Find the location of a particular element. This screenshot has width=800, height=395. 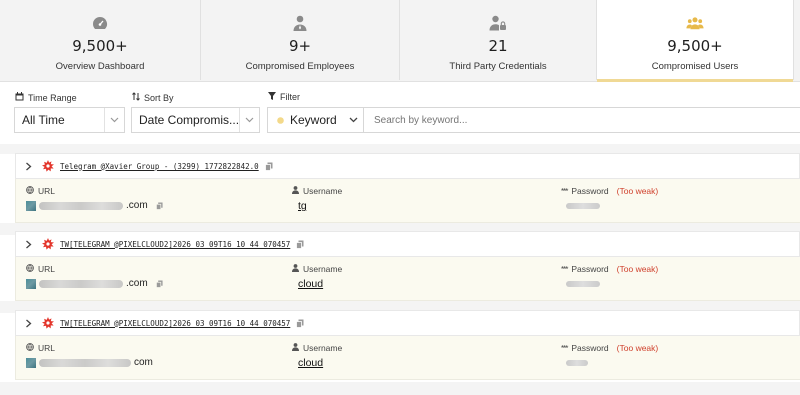

filter-type-select: Keyword is located at coordinates (315, 120).